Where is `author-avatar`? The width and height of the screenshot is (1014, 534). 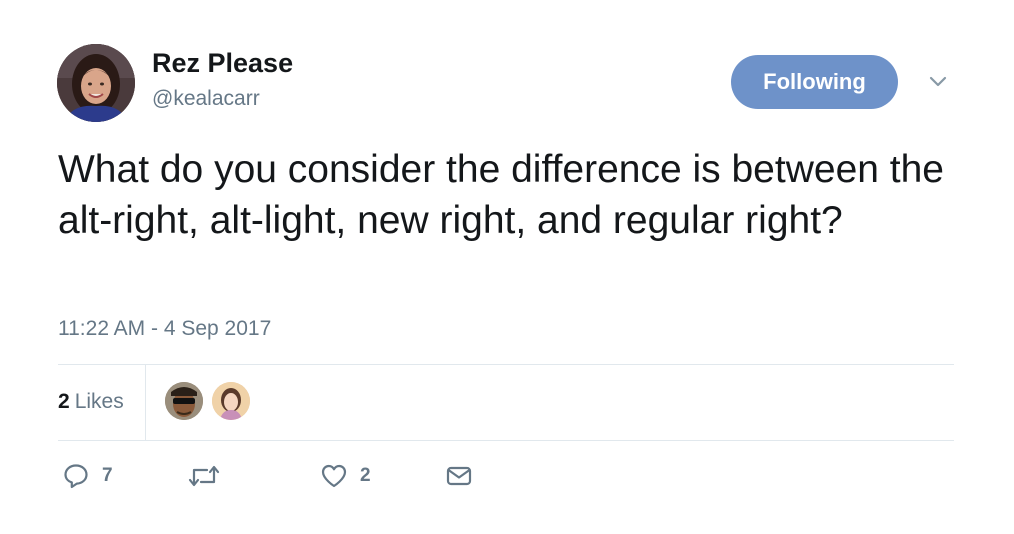 author-avatar is located at coordinates (96, 83).